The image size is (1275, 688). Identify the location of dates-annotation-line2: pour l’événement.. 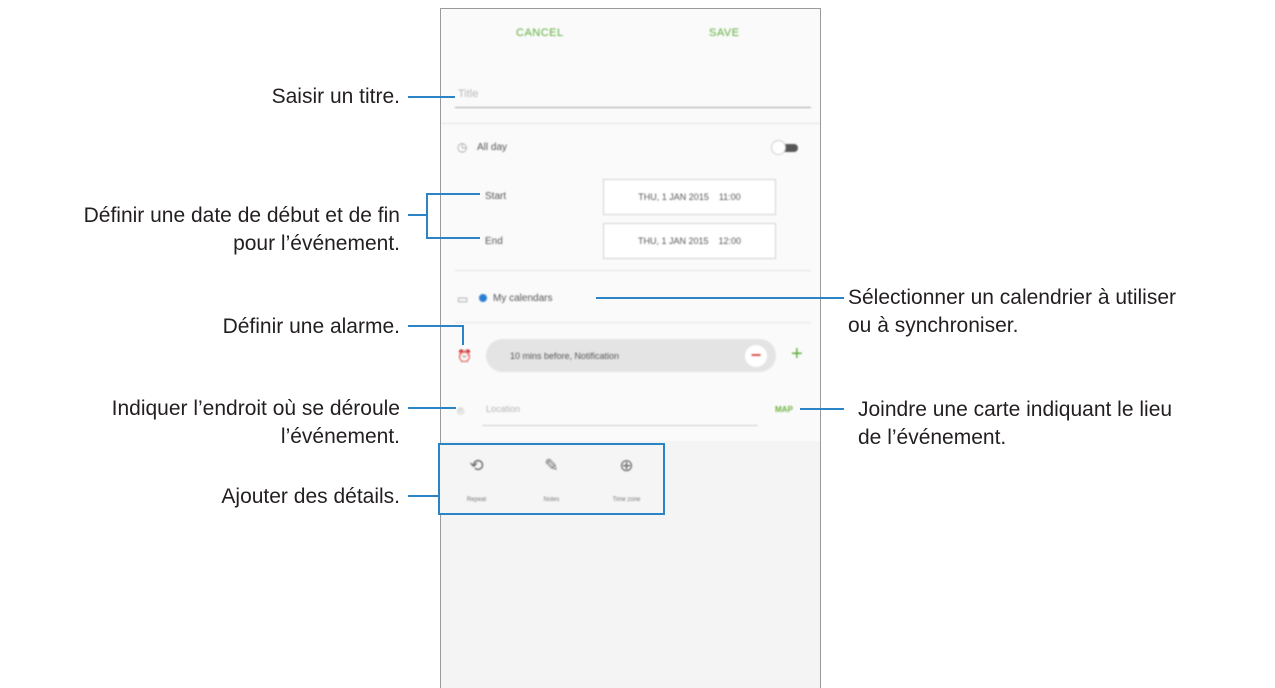
(316, 243).